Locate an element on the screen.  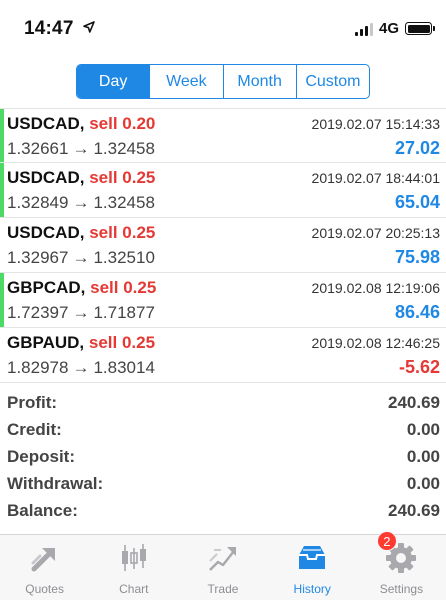
signal-strength-icon is located at coordinates (363, 29).